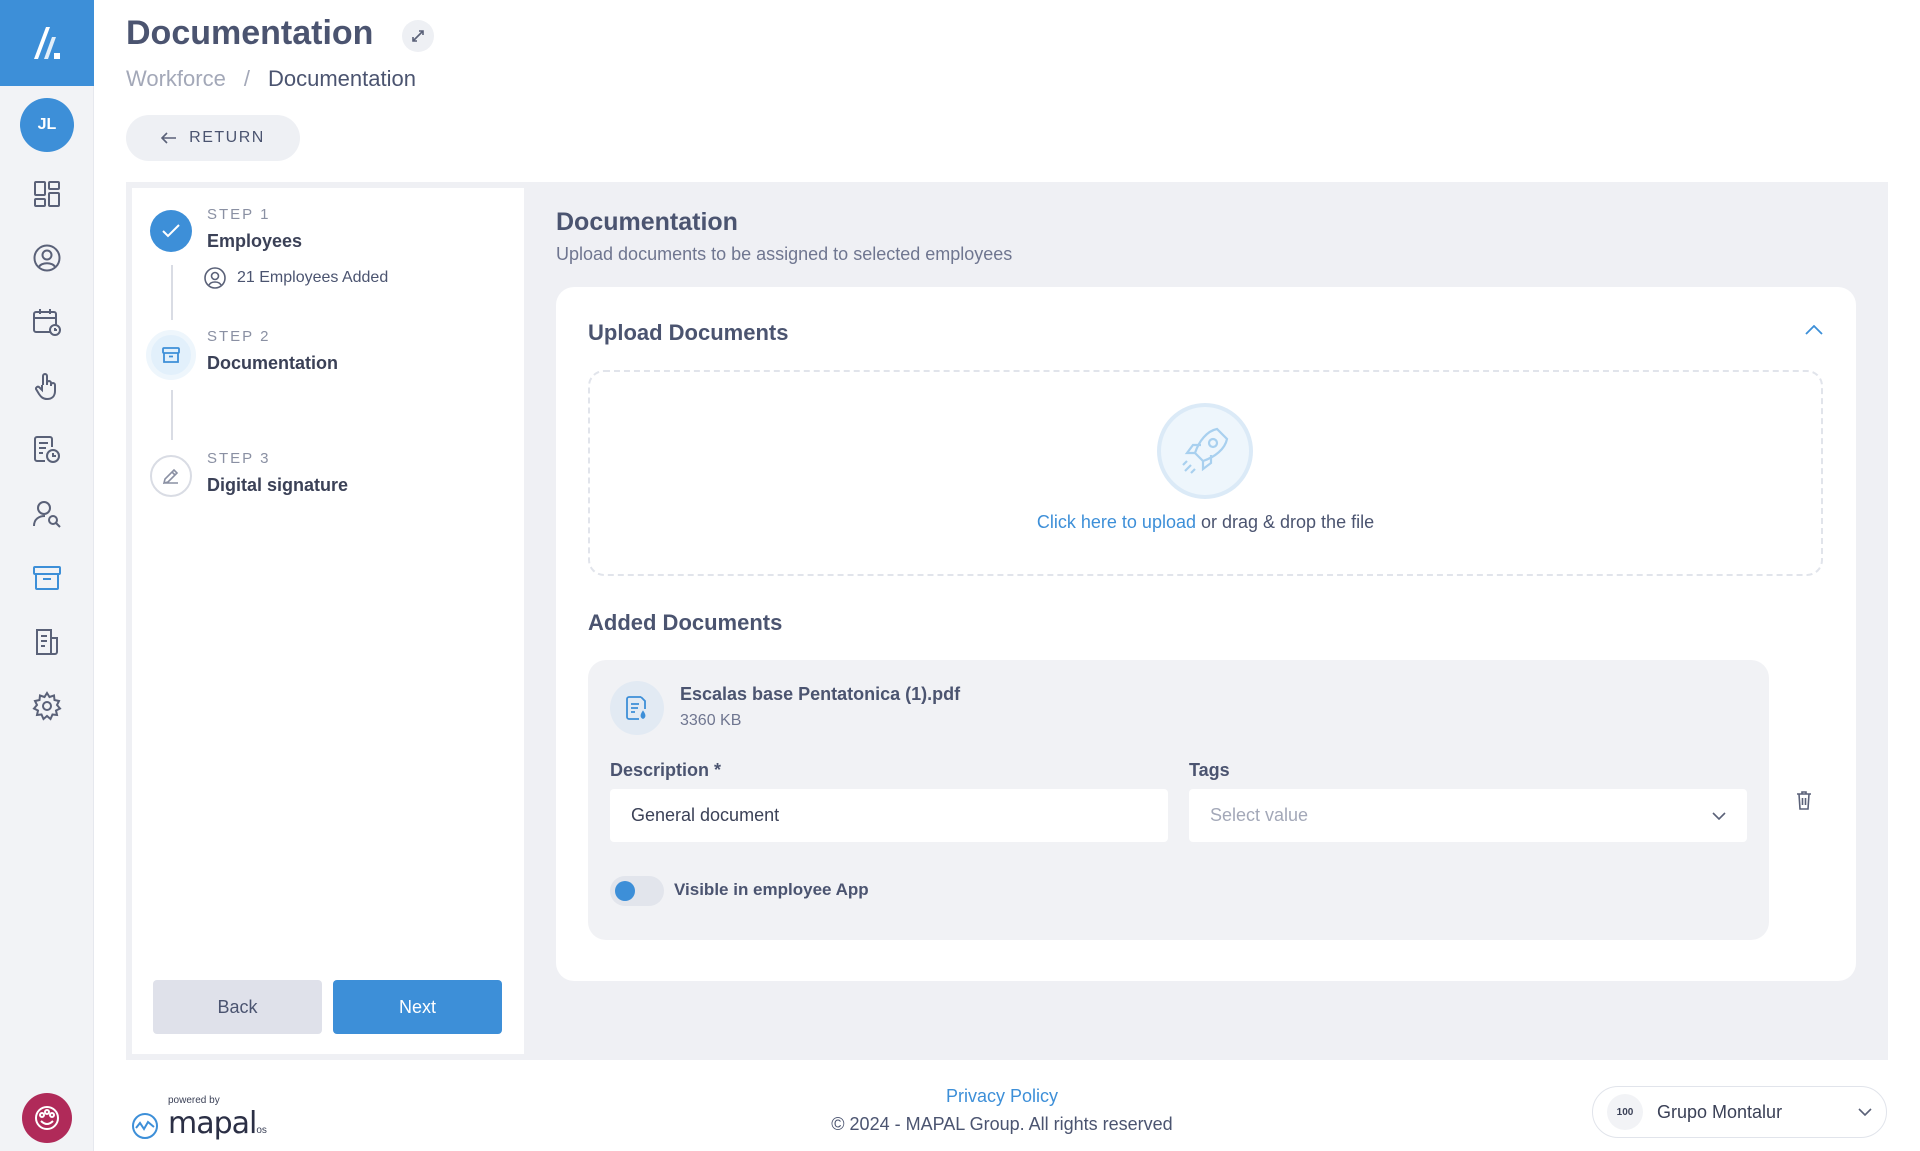  I want to click on expand-icon, so click(418, 36).